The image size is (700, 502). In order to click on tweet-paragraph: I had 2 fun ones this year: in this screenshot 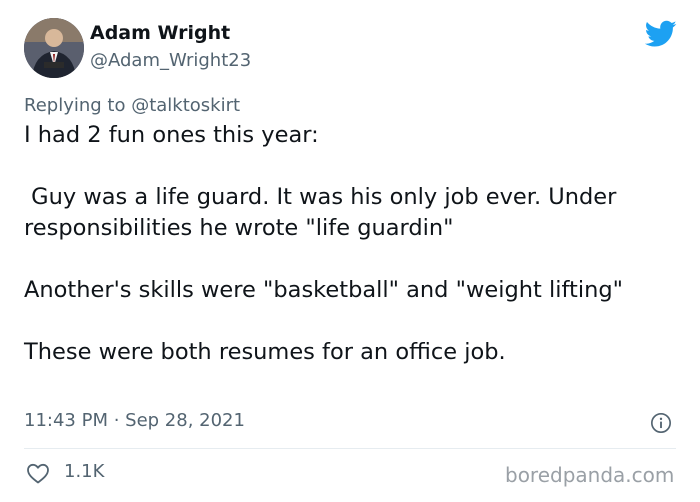, I will do `click(171, 135)`.